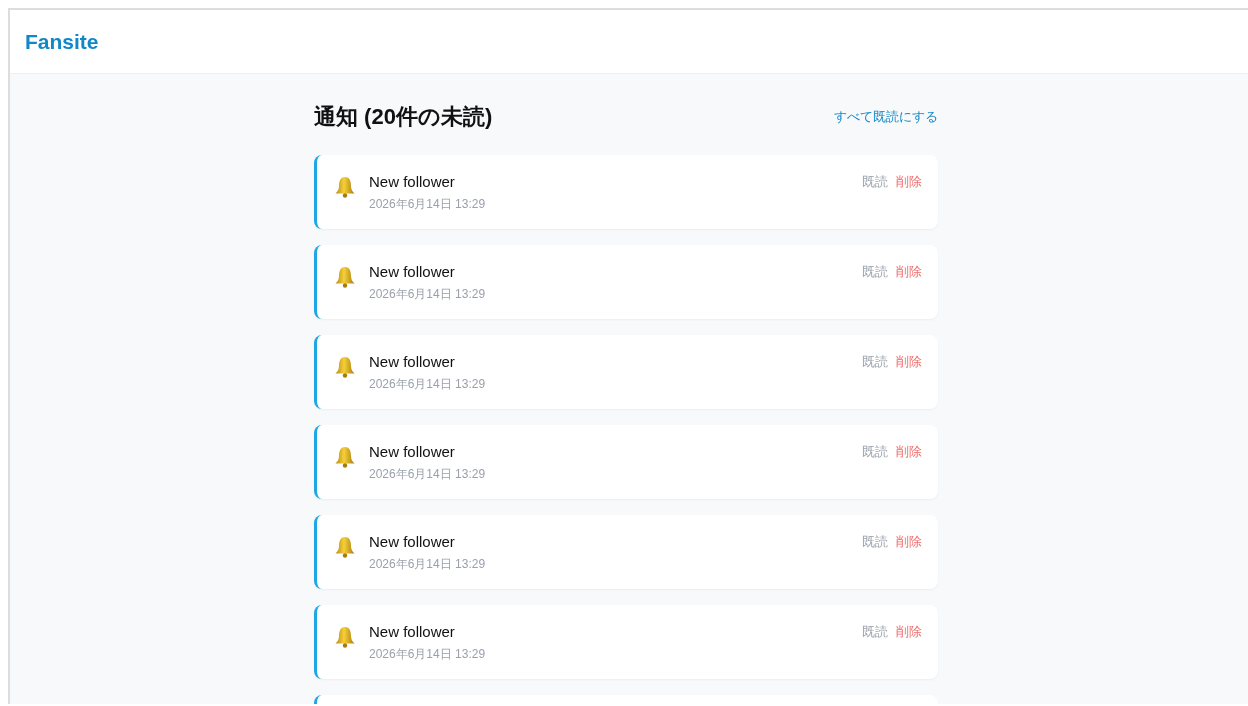 This screenshot has height=706, width=1248. Describe the element at coordinates (403, 117) in the screenshot. I see `page-title: 通知 (20件の未読)` at that location.